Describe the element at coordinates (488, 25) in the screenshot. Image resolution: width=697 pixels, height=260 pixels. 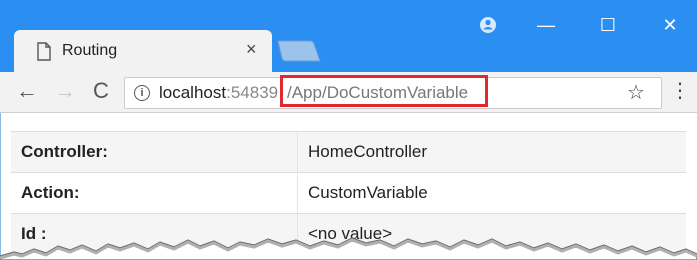
I see `person-circle-icon` at that location.